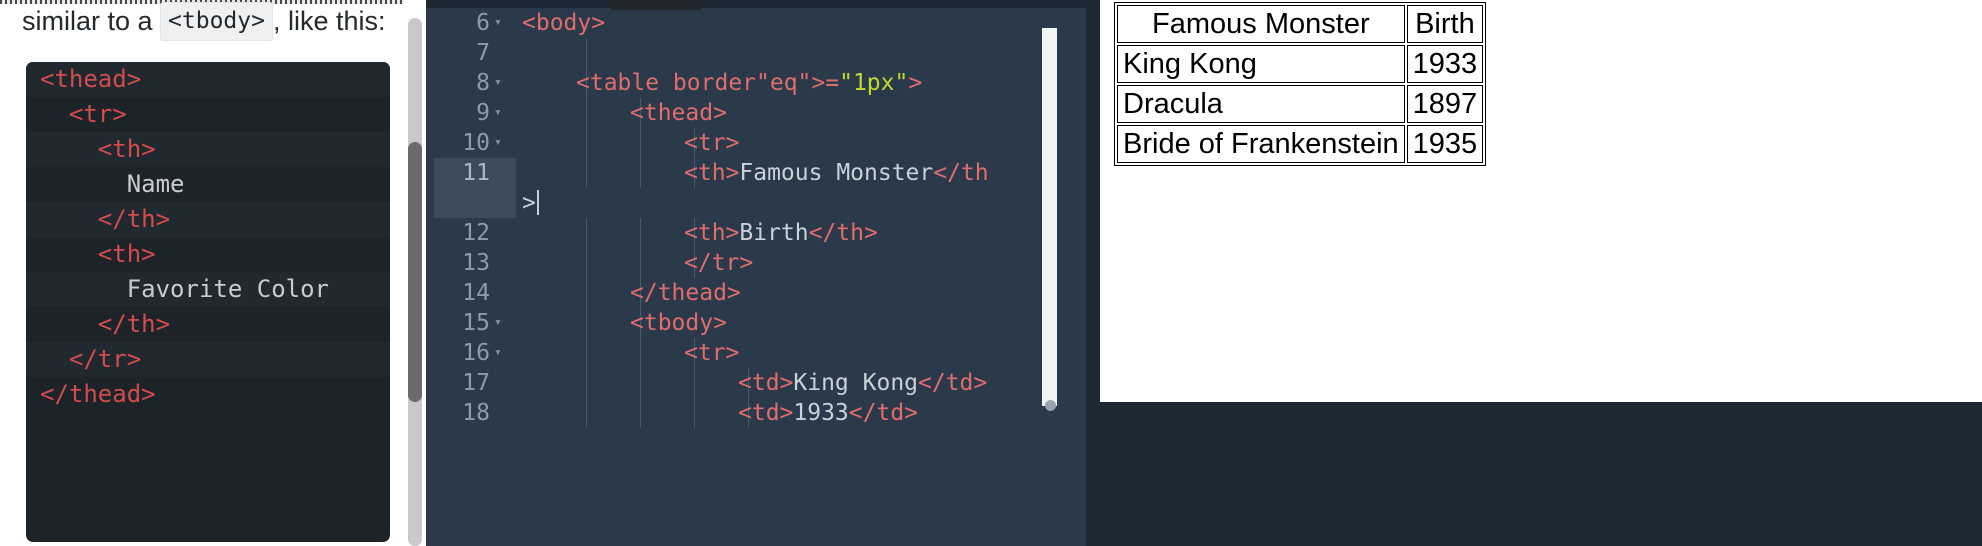  Describe the element at coordinates (1261, 144) in the screenshot. I see `rendered-table-cell: Bride of Frankenstein` at that location.